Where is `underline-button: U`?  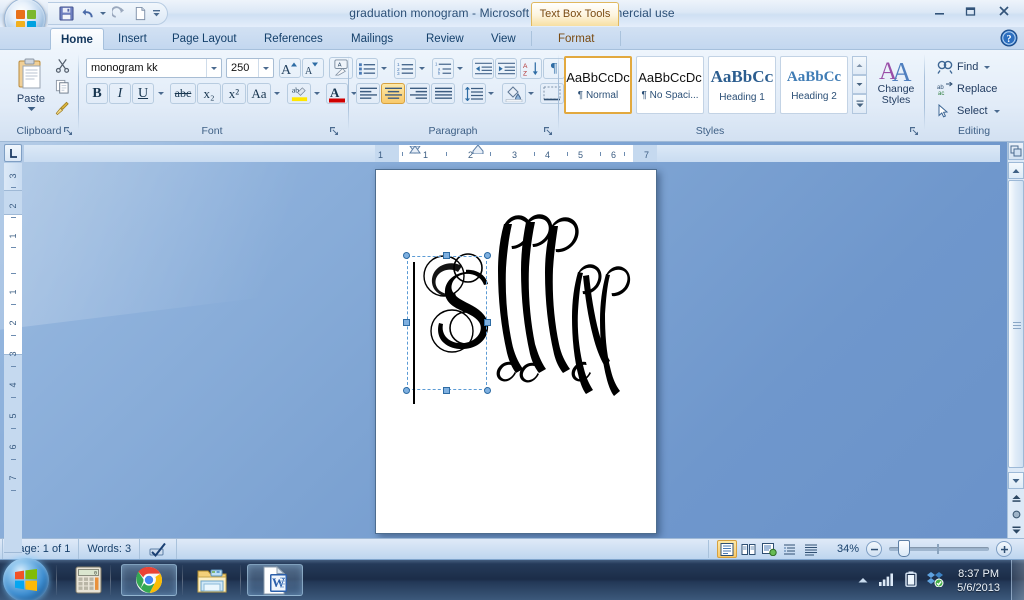
underline-button: U is located at coordinates (143, 93).